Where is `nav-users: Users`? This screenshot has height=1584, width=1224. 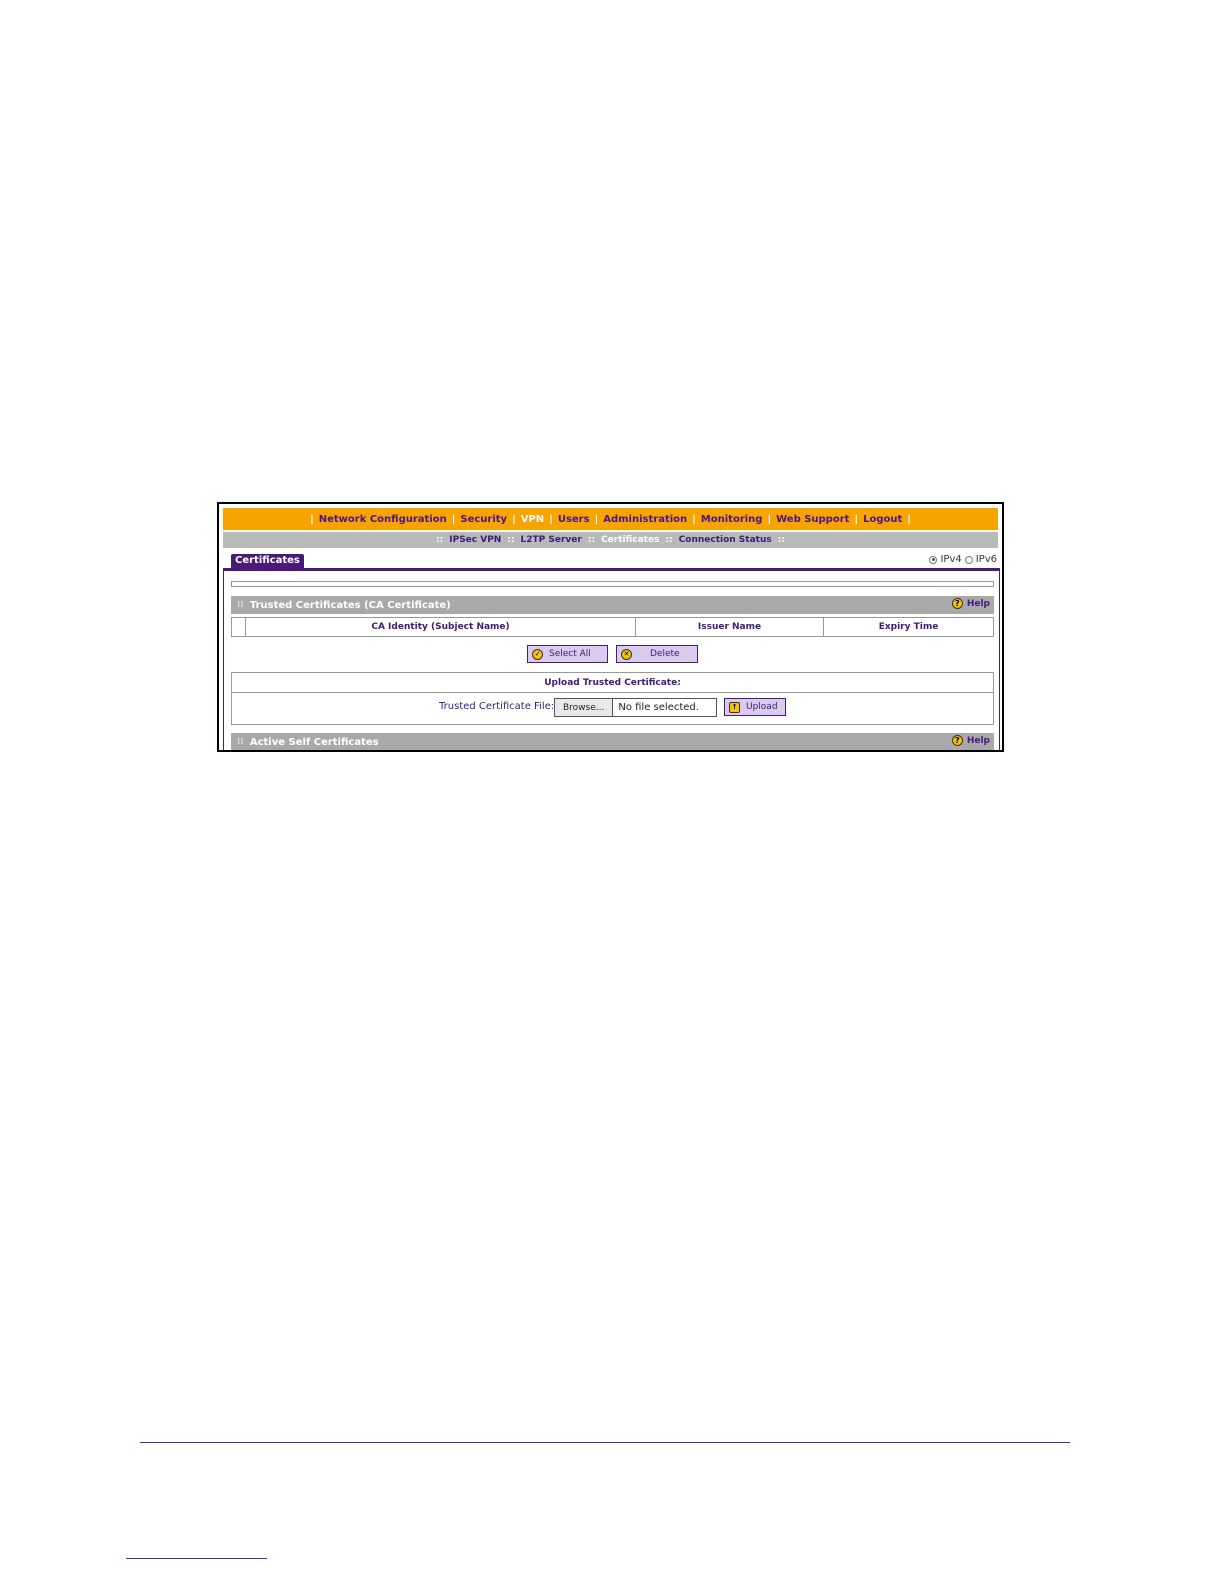
nav-users: Users is located at coordinates (574, 519).